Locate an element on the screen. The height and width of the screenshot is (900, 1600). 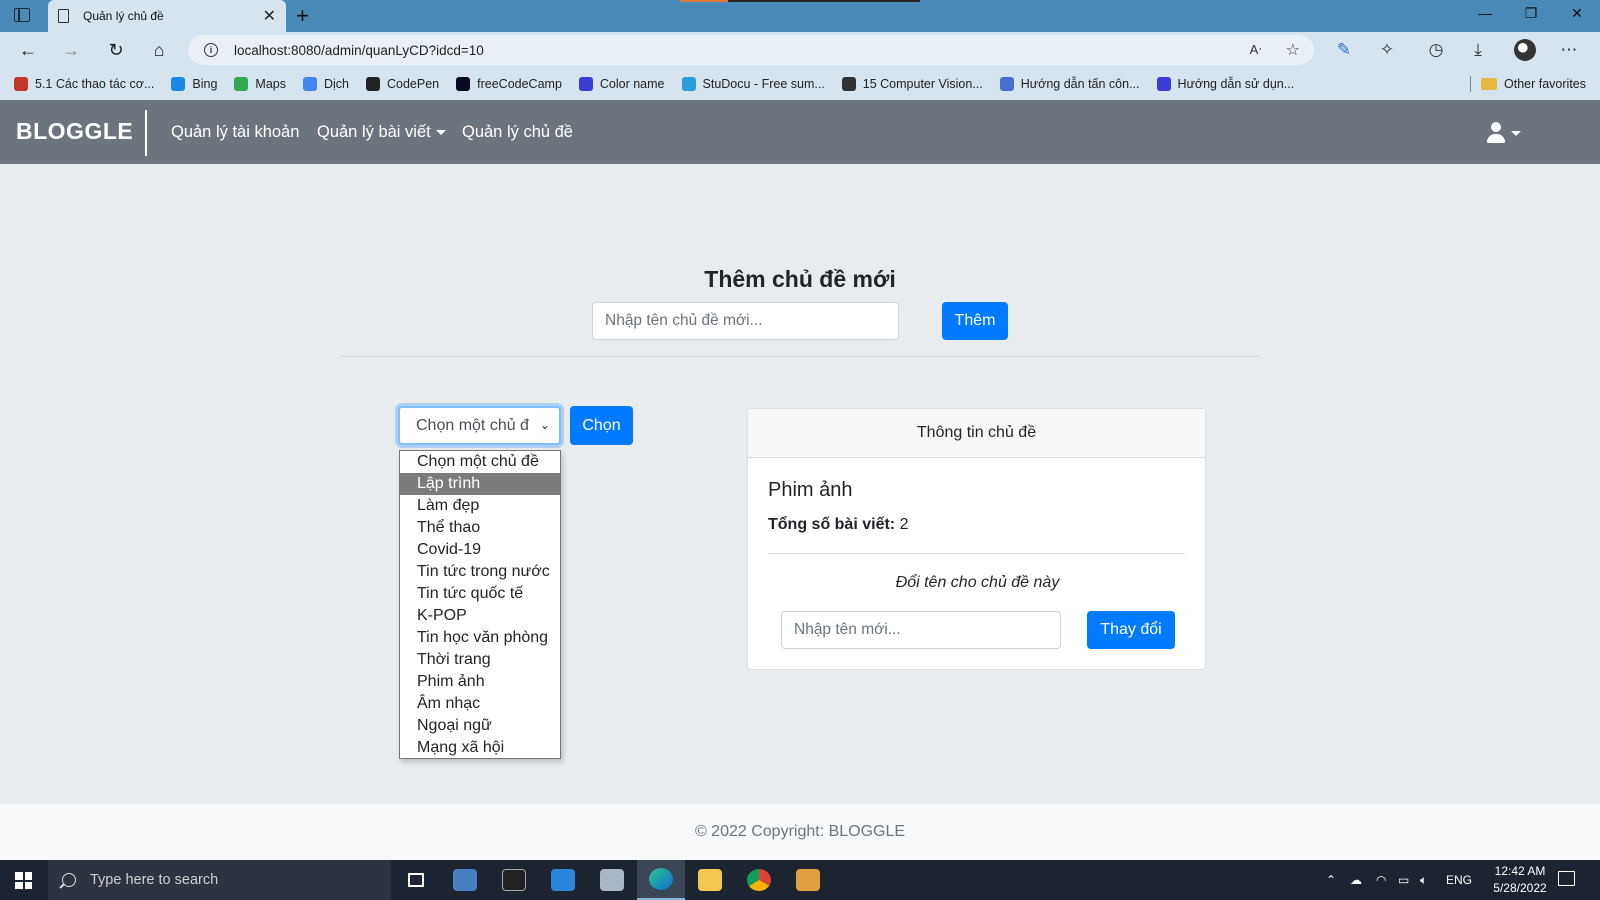
user-menu is located at coordinates (1503, 133).